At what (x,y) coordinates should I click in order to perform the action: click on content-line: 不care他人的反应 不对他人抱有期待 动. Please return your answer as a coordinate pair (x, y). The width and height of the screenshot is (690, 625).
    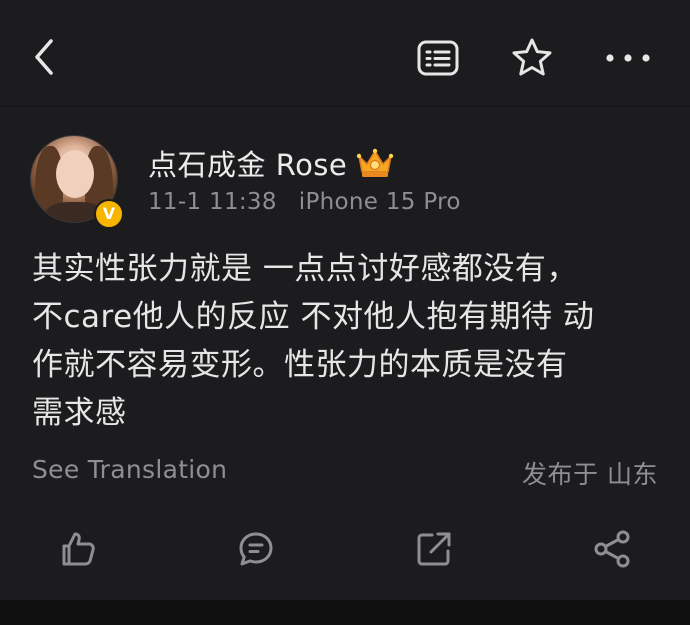
    Looking at the image, I should click on (313, 317).